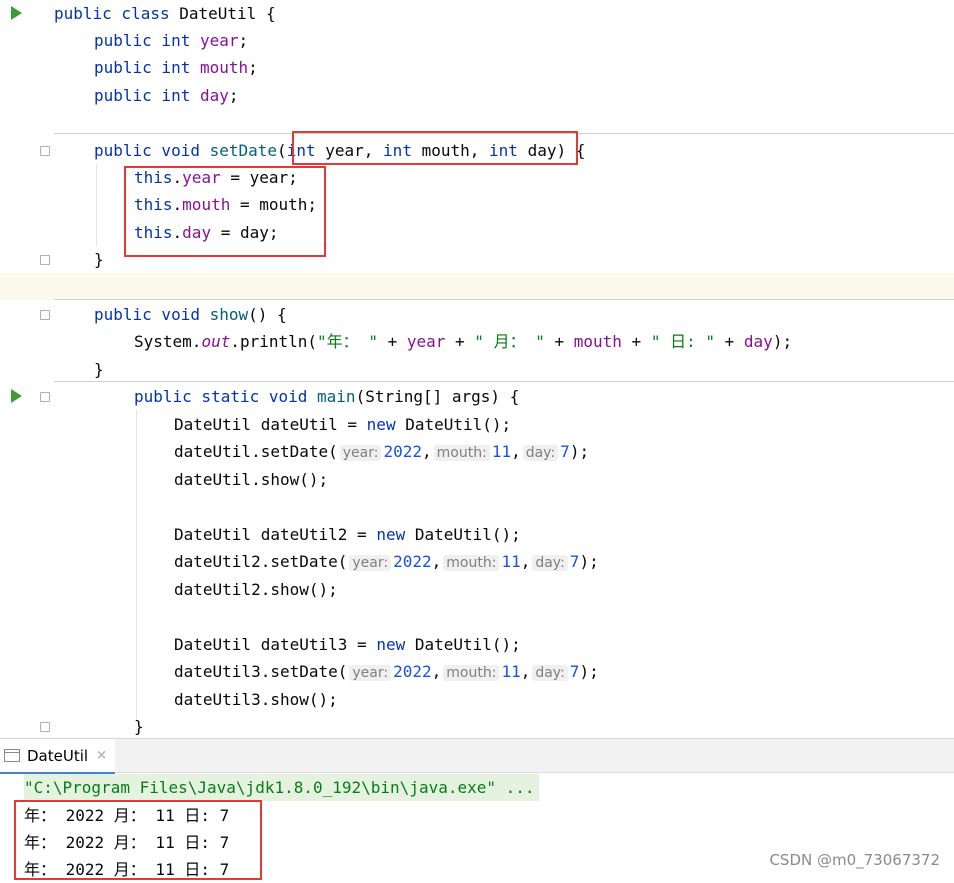  Describe the element at coordinates (256, 589) in the screenshot. I see `code-line: dateUtil2.show();` at that location.